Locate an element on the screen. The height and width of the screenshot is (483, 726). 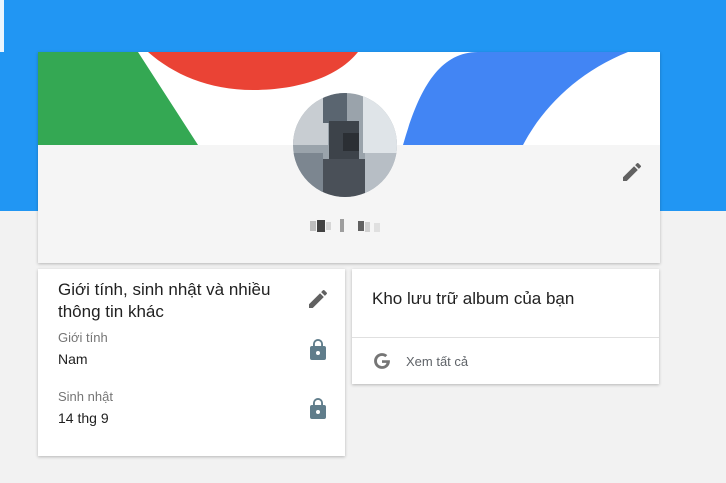
avatar is located at coordinates (345, 145).